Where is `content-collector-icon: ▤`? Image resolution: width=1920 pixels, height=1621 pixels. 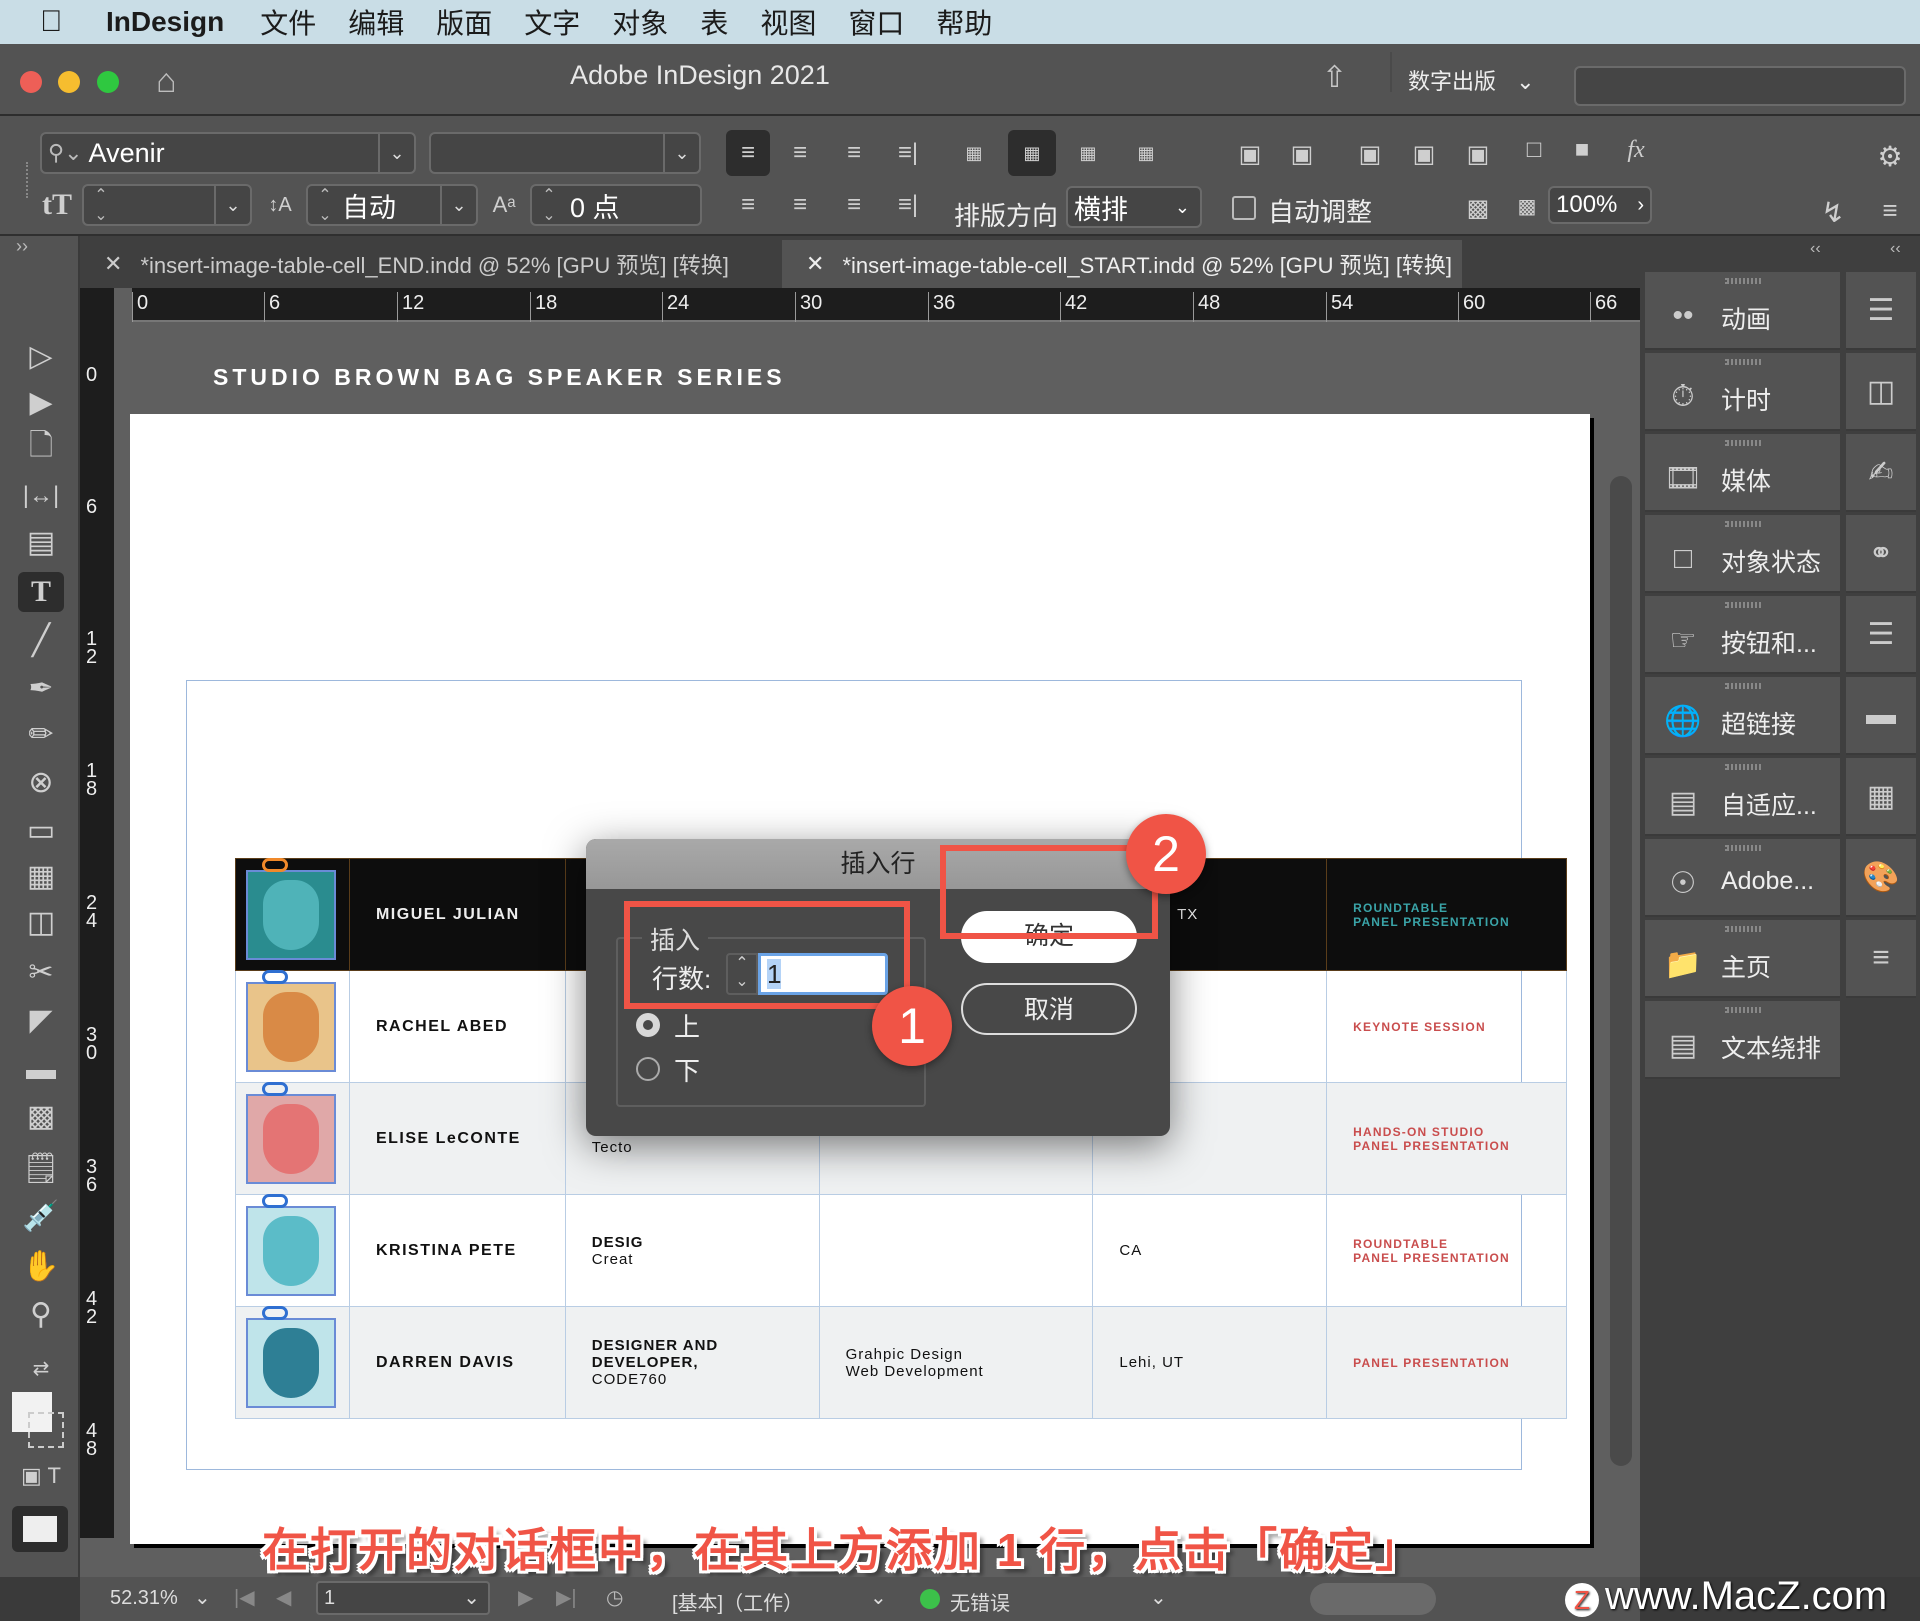
content-collector-icon: ▤ is located at coordinates (41, 542).